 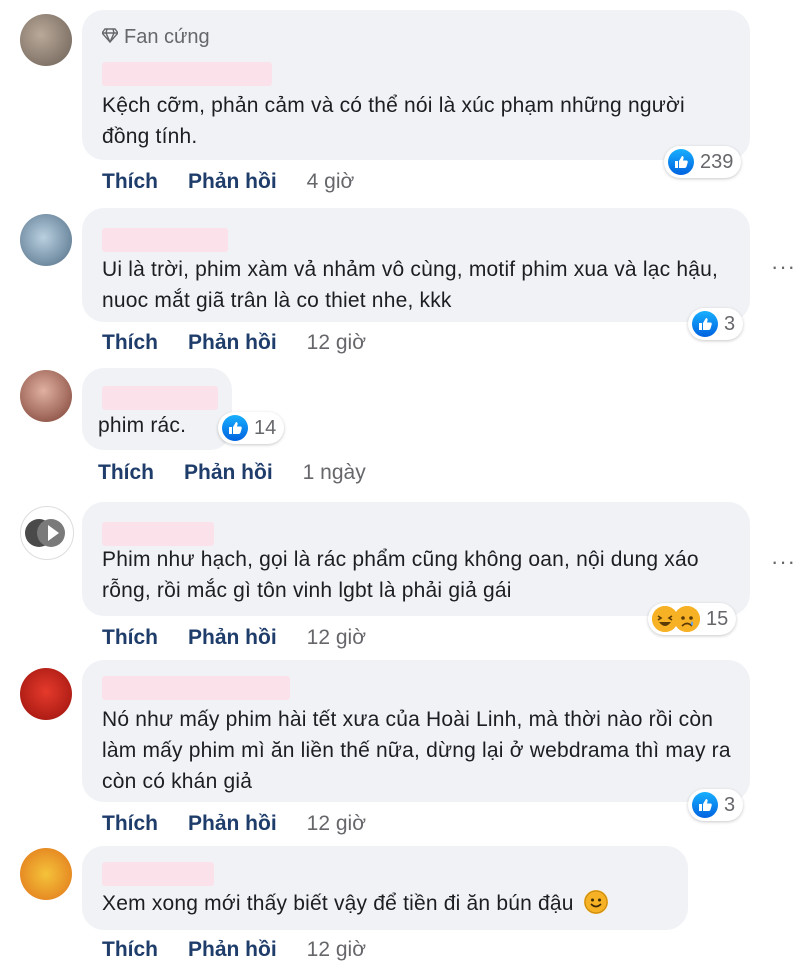 I want to click on comment-text: phim rác., so click(x=142, y=425).